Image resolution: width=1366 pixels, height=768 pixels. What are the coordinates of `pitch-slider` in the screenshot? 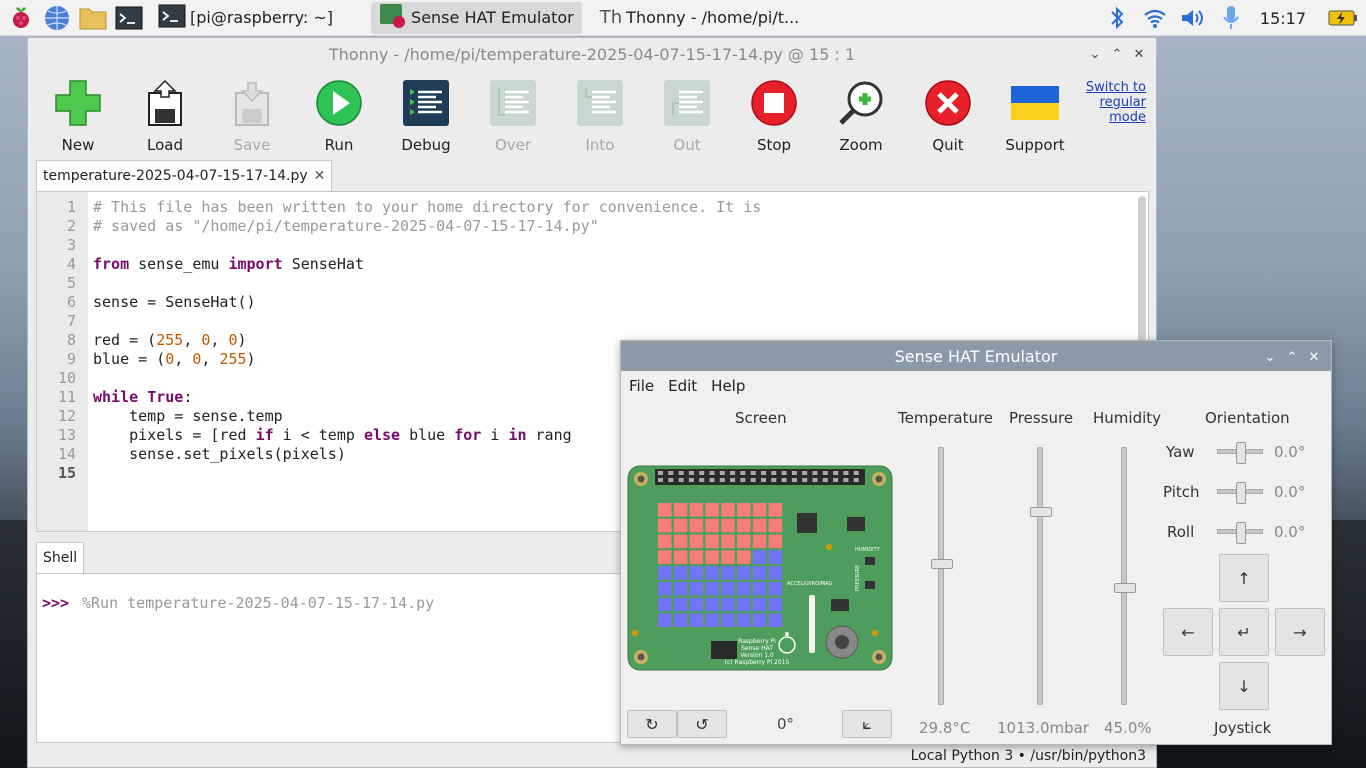 It's located at (1240, 493).